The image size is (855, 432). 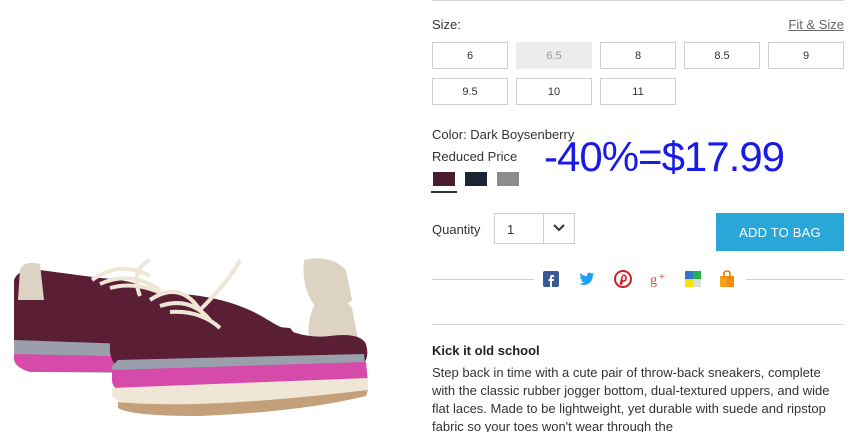 What do you see at coordinates (470, 55) in the screenshot?
I see `size-option-6: 6` at bounding box center [470, 55].